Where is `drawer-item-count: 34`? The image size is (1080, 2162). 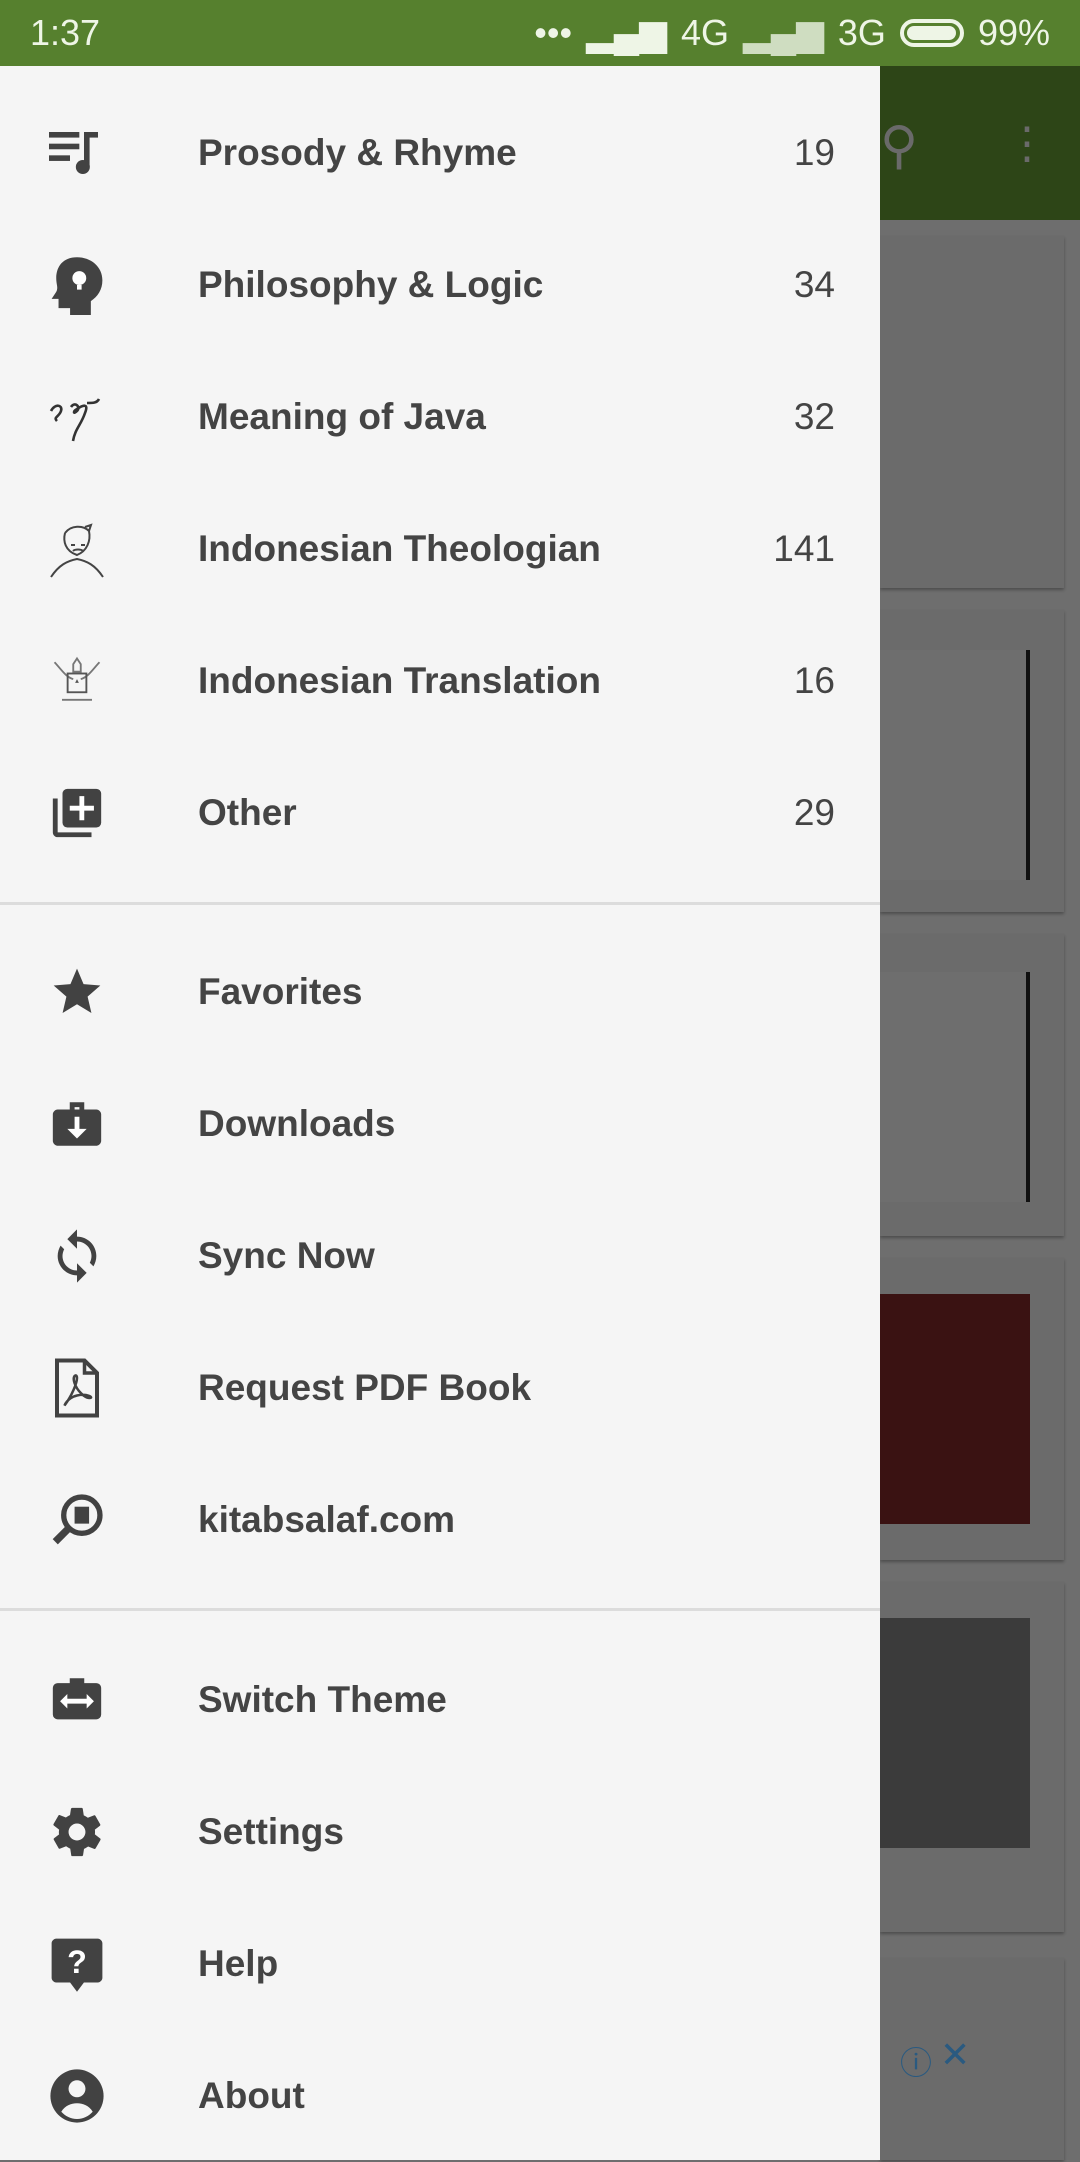 drawer-item-count: 34 is located at coordinates (814, 284).